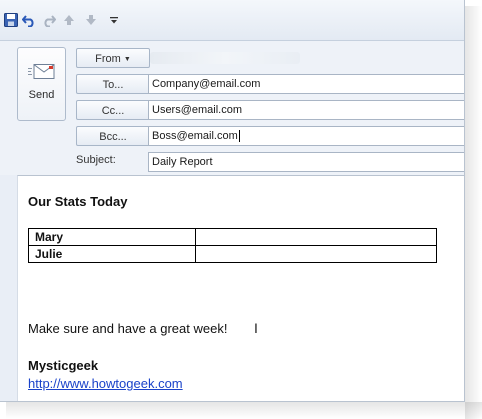  What do you see at coordinates (195, 136) in the screenshot?
I see `bcc-value: Boss@email.com` at bounding box center [195, 136].